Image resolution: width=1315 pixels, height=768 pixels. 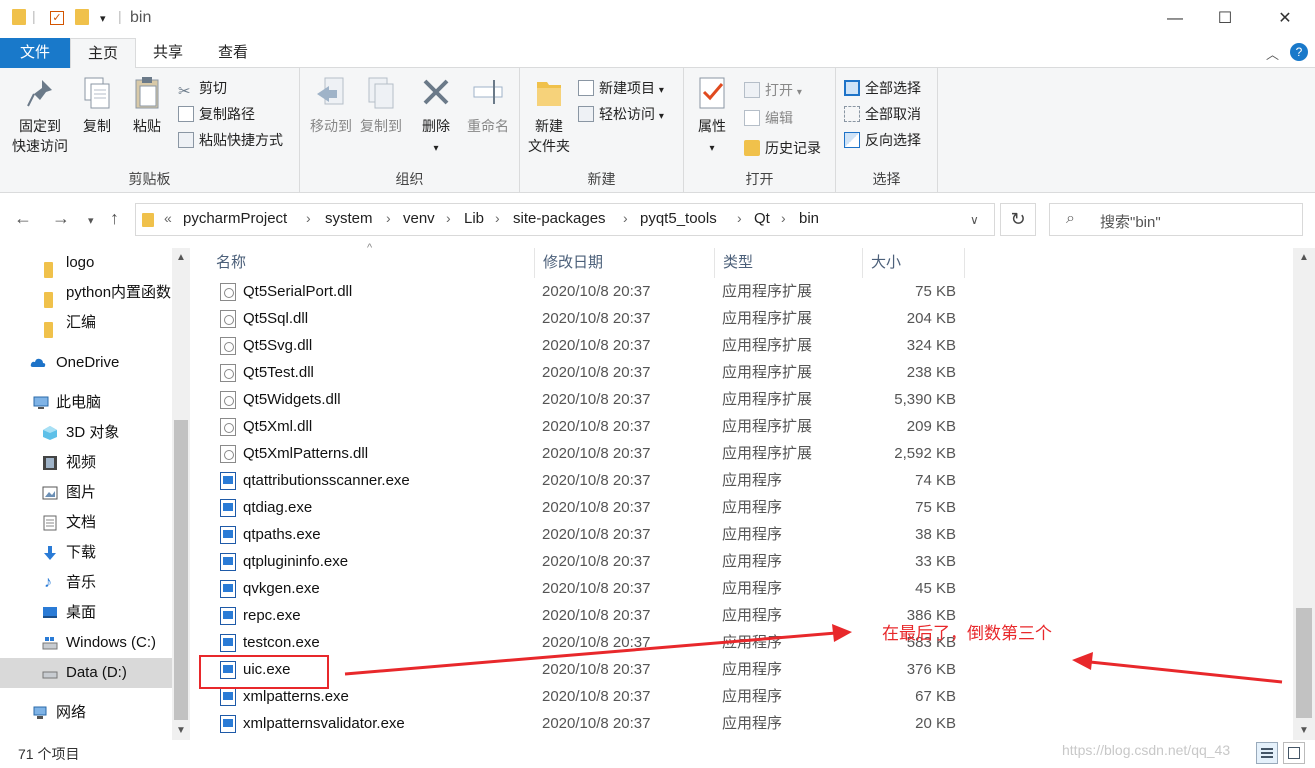 What do you see at coordinates (86, 293) in the screenshot?
I see `nav-item-python: python内置函数` at bounding box center [86, 293].